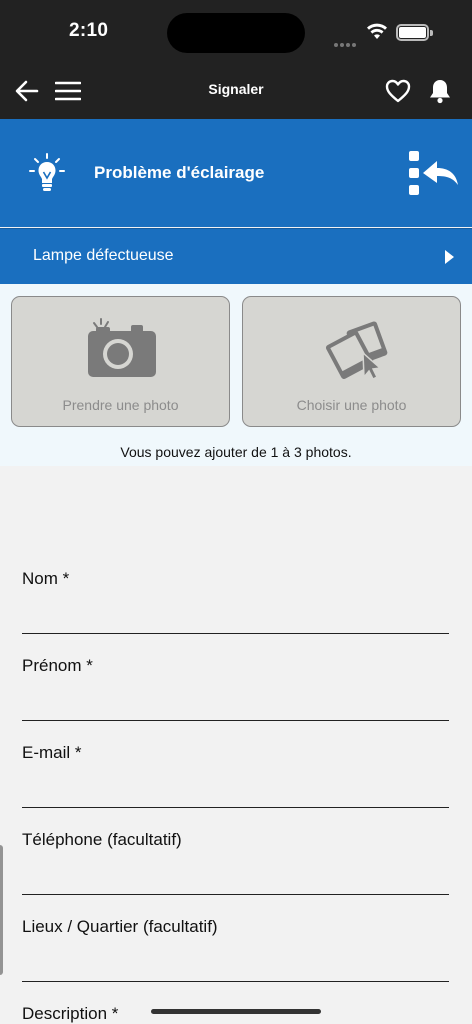  I want to click on category-header: Problème d'éclairage, so click(236, 173).